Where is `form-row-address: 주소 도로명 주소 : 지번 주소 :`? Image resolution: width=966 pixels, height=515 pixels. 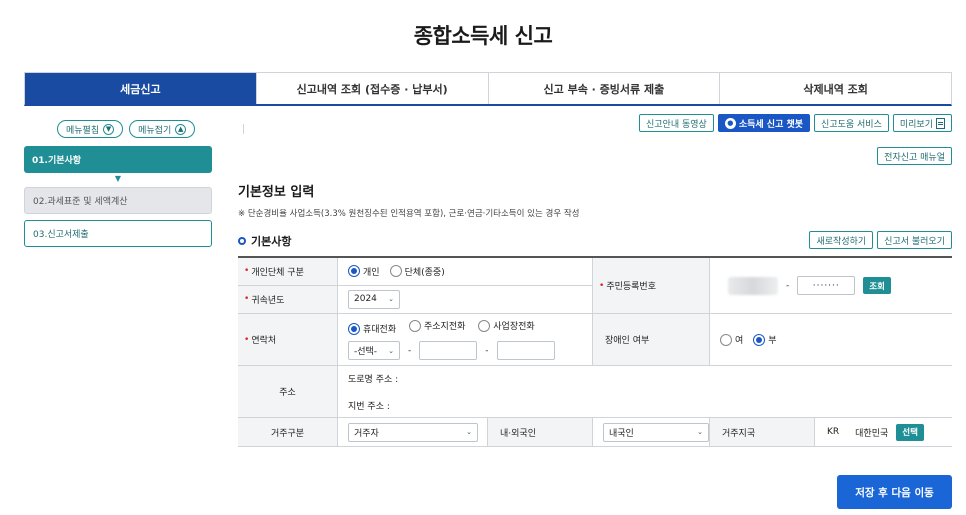 form-row-address: 주소 도로명 주소 : 지번 주소 : is located at coordinates (595, 392).